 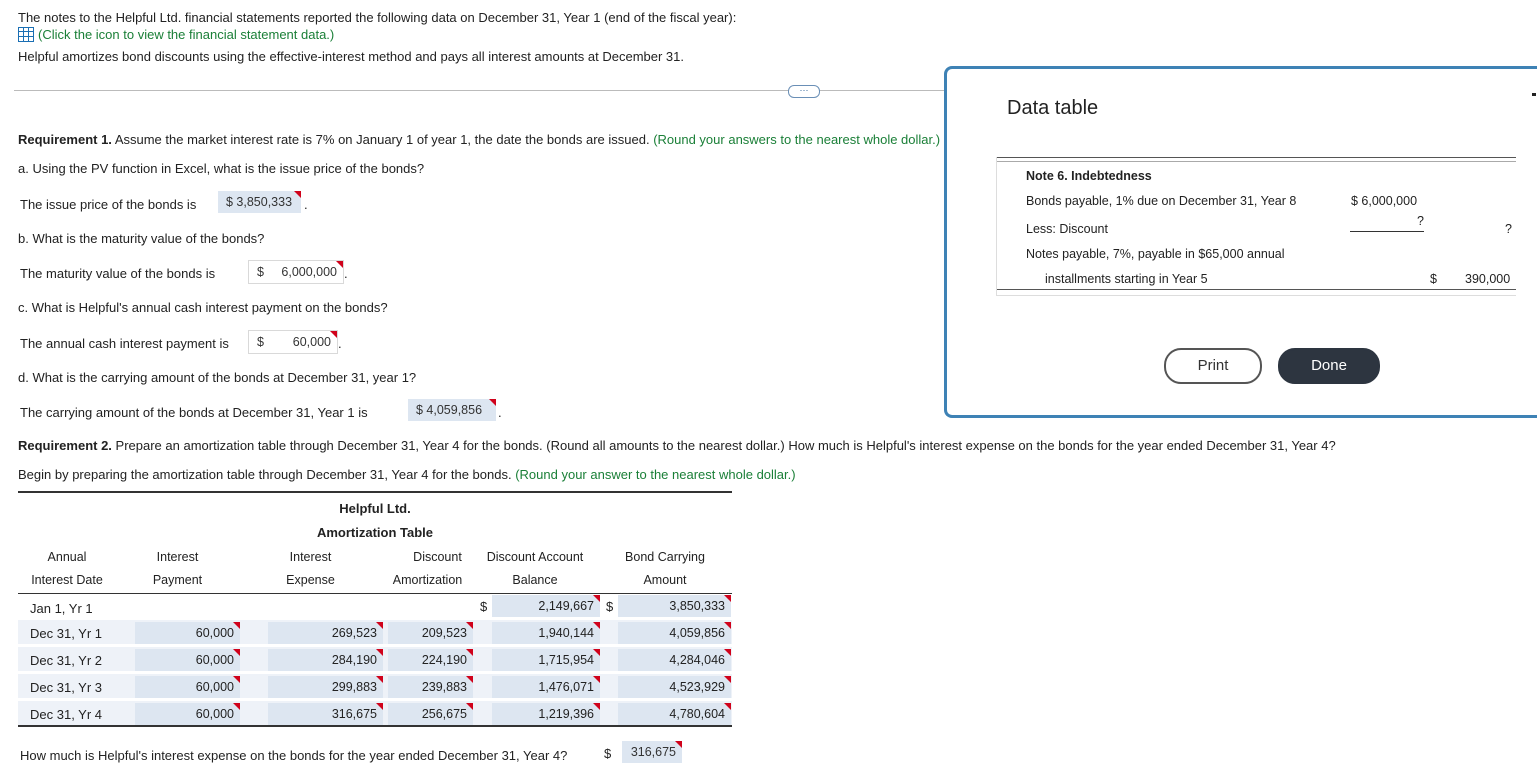 What do you see at coordinates (375, 726) in the screenshot?
I see `table-bottom-rule` at bounding box center [375, 726].